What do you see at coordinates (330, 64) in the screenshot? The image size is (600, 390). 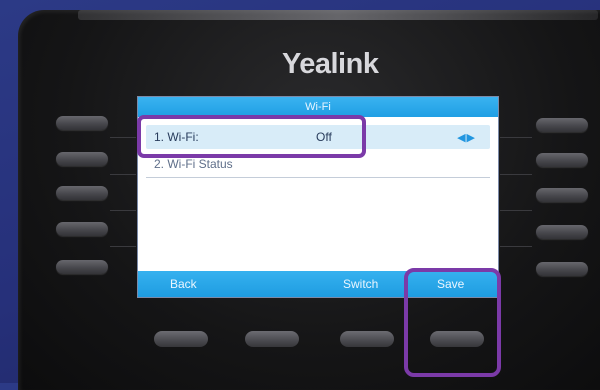 I see `brand-logo: Yealink` at bounding box center [330, 64].